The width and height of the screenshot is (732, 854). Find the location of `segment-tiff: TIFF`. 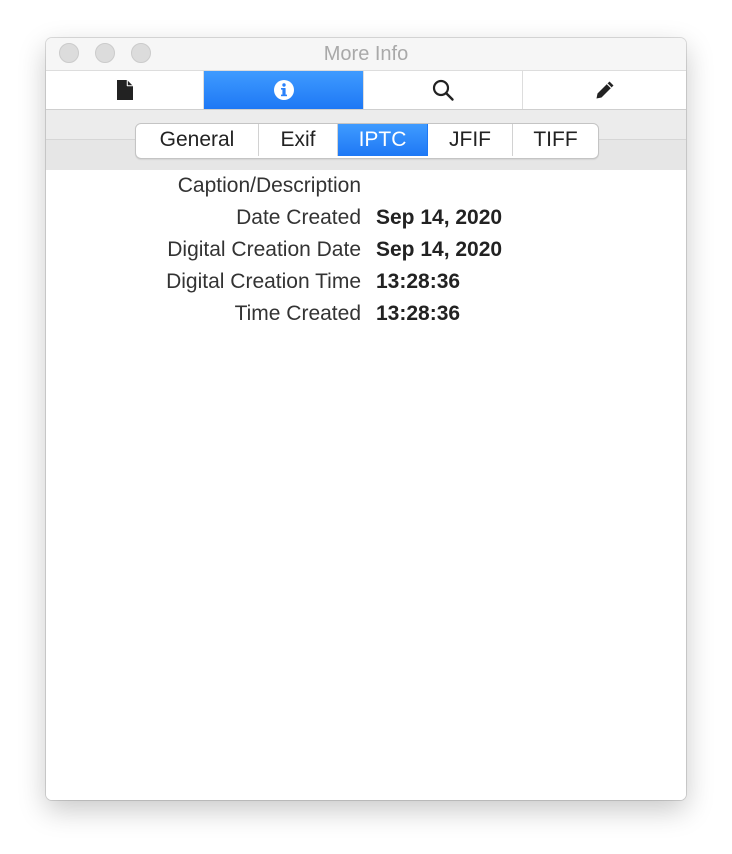

segment-tiff: TIFF is located at coordinates (555, 140).